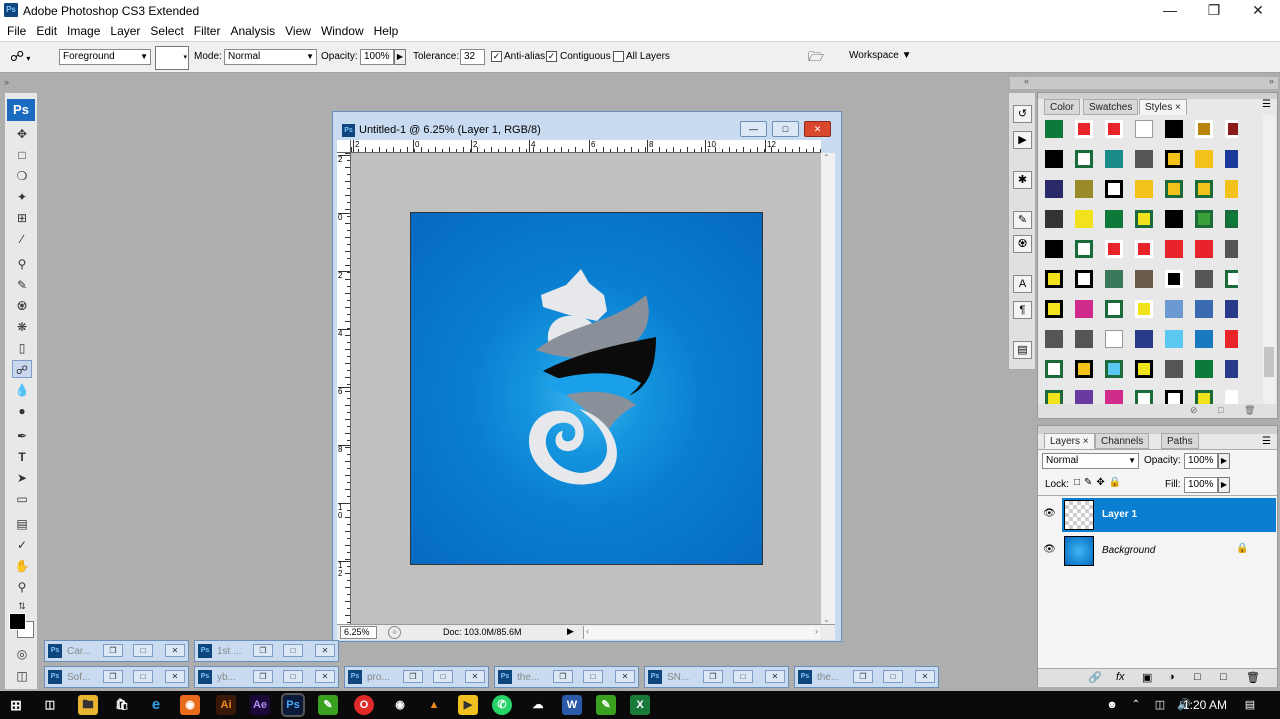 The width and height of the screenshot is (1280, 719). What do you see at coordinates (570, 631) in the screenshot?
I see `status-menu-arrow: ▶` at bounding box center [570, 631].